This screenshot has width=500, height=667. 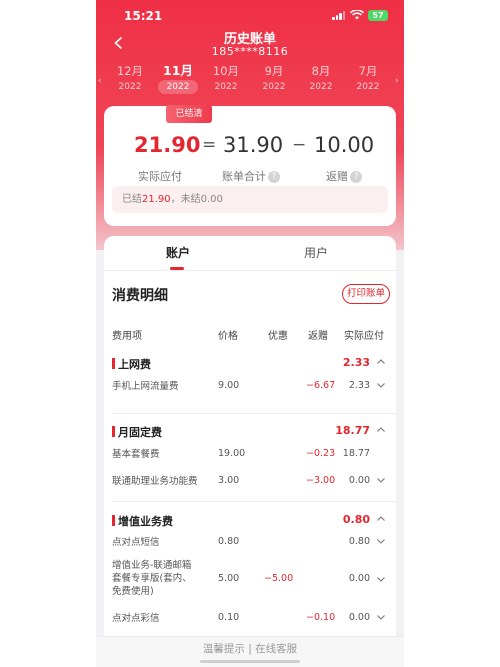 I want to click on status-time: 15:21, so click(x=143, y=16).